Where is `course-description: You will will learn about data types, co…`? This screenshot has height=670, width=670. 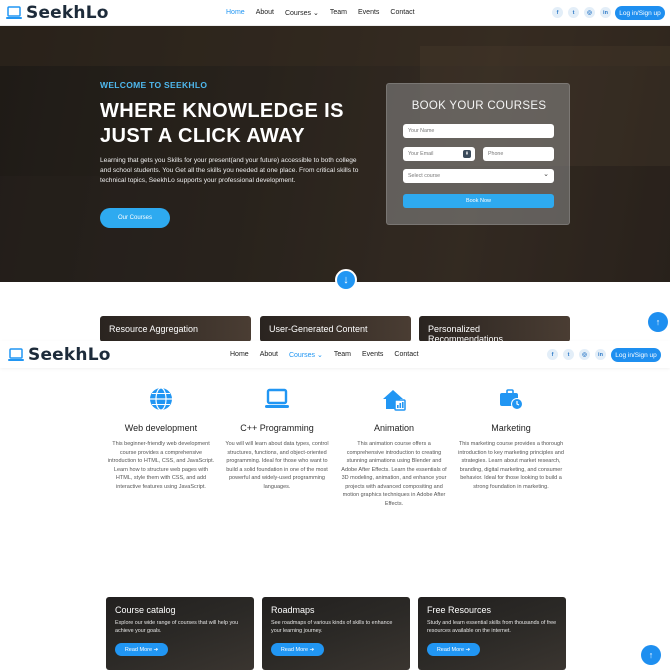
course-description: You will will learn about data types, co… is located at coordinates (277, 465).